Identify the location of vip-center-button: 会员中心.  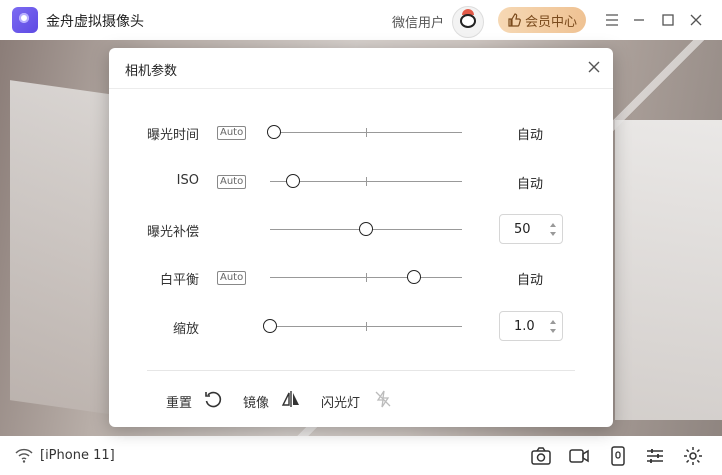
(542, 20).